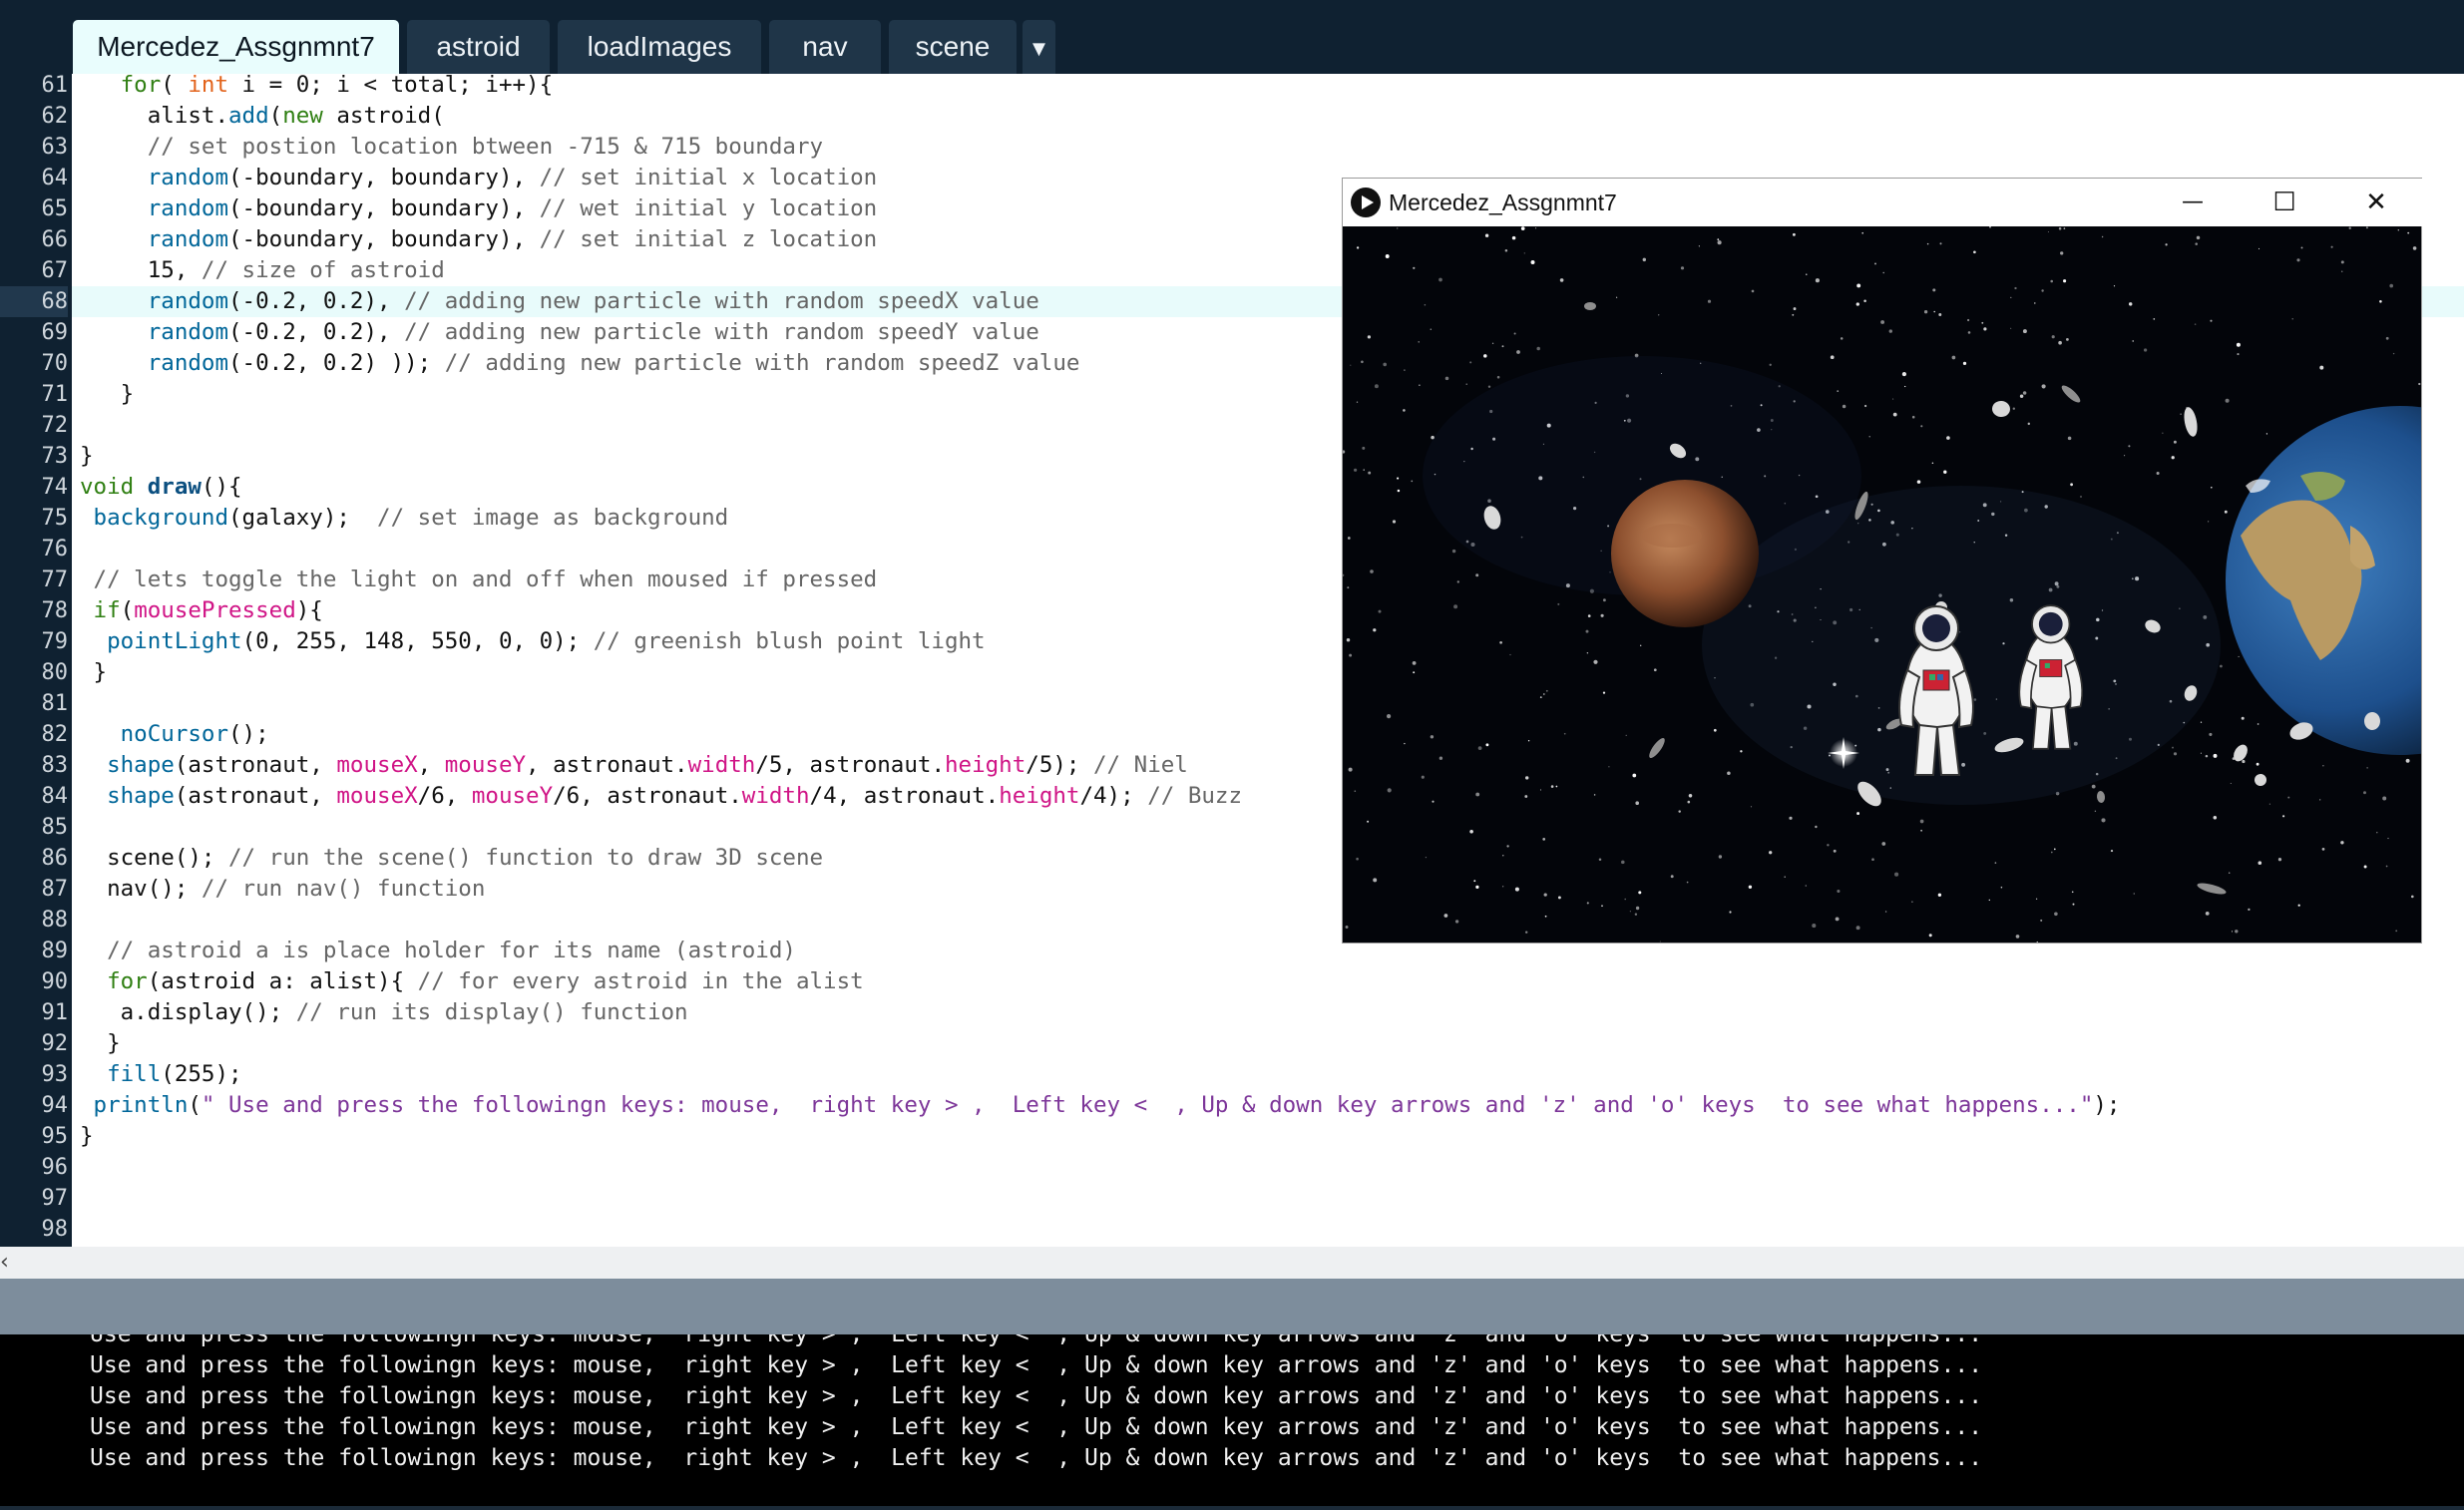 Image resolution: width=2464 pixels, height=1510 pixels. What do you see at coordinates (55, 457) in the screenshot?
I see `line-number: 73` at bounding box center [55, 457].